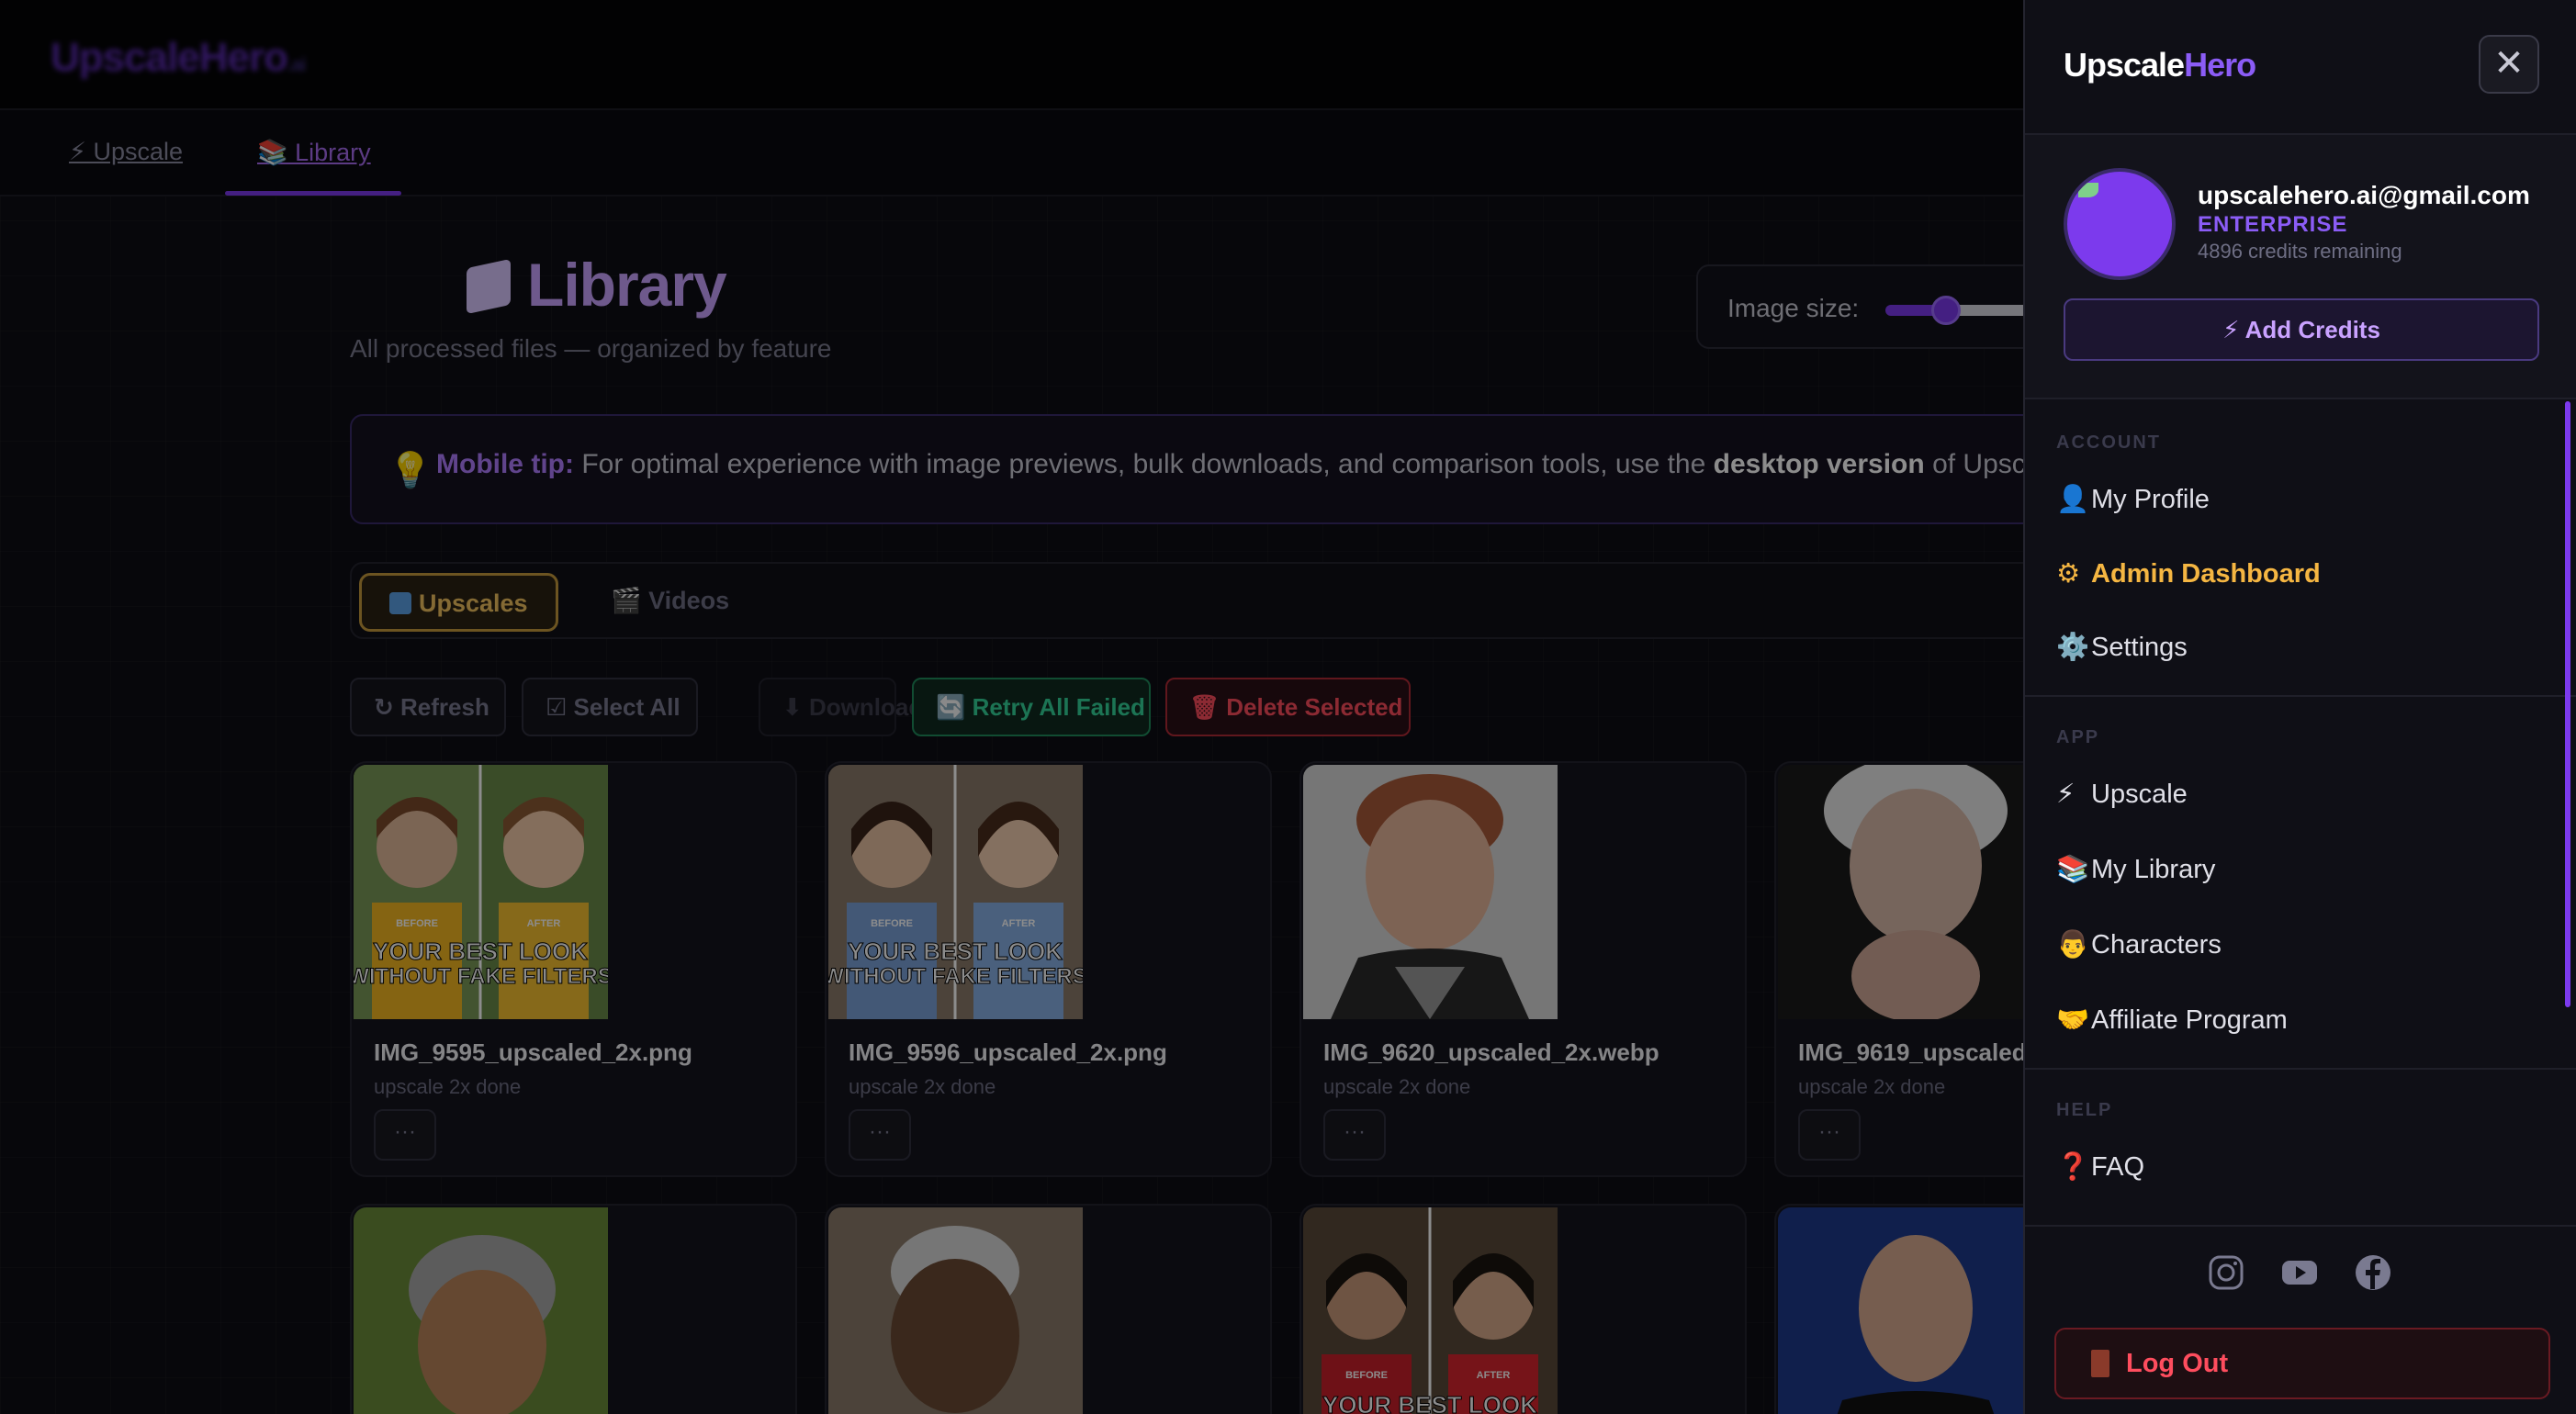  I want to click on menu-item-upscale: ⚡ Upscale, so click(2122, 795).